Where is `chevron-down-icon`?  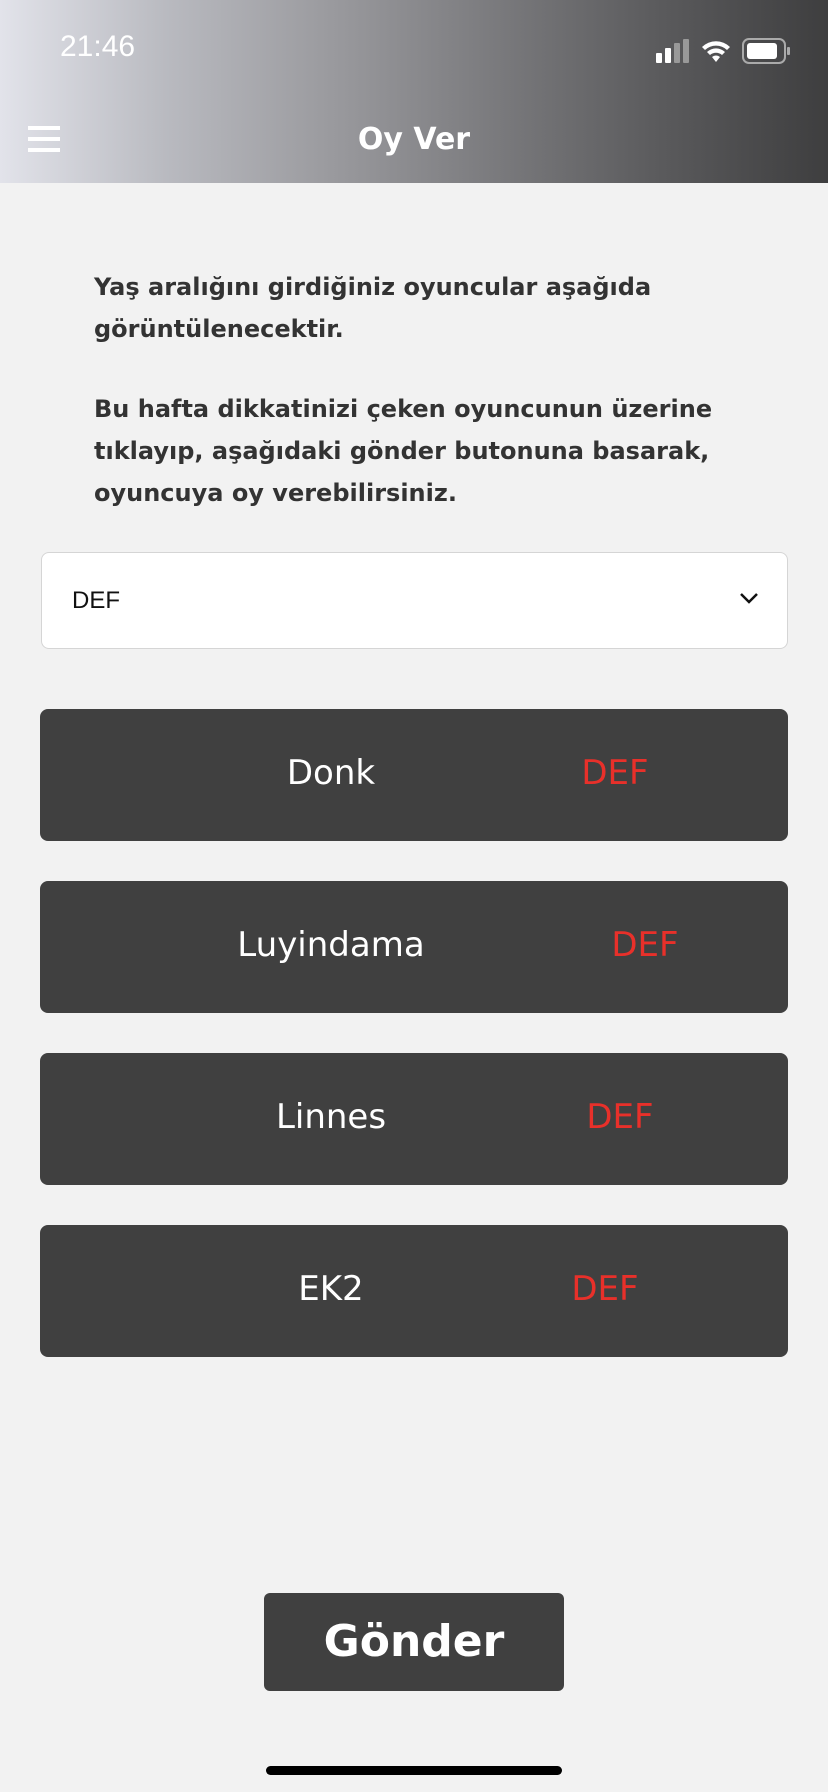 chevron-down-icon is located at coordinates (749, 598).